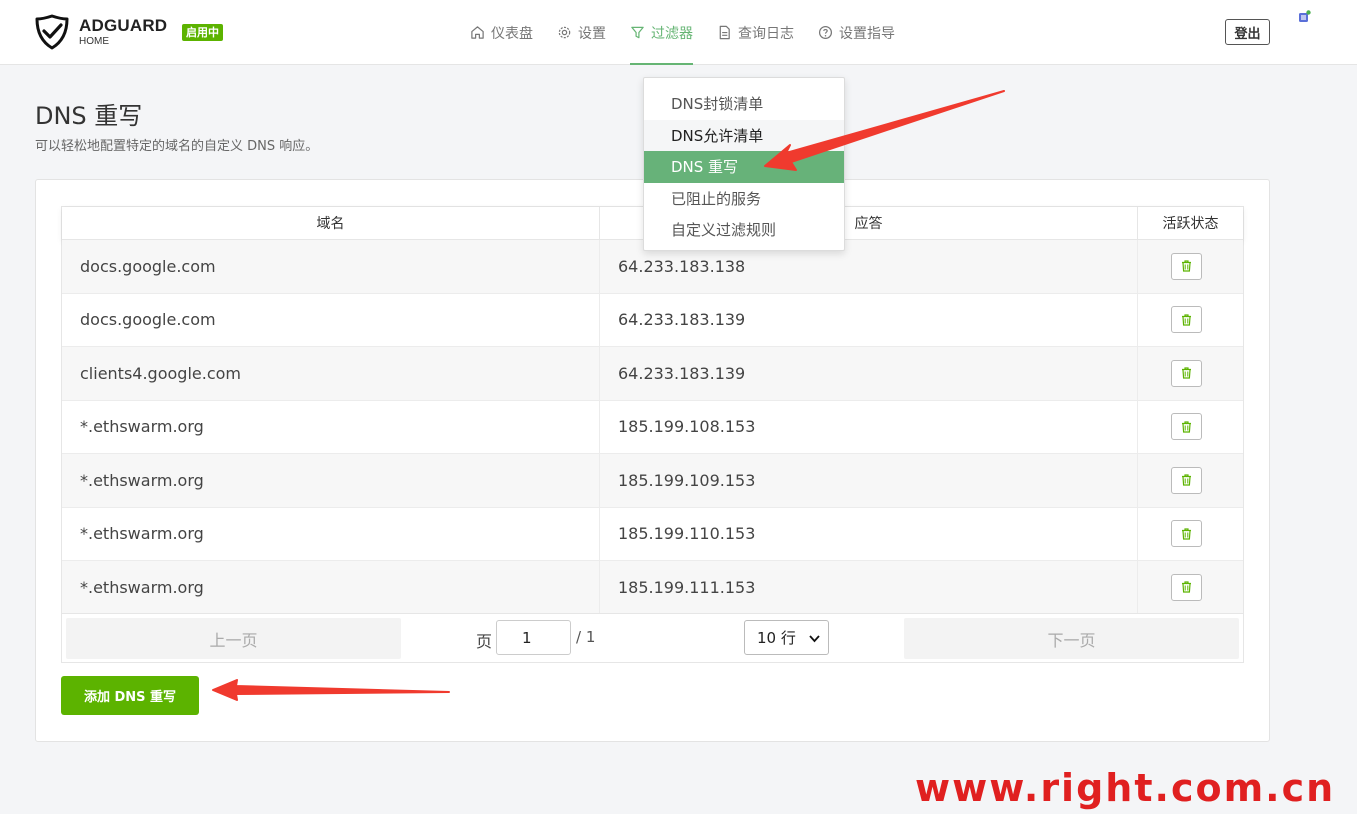  I want to click on page-label: 页, so click(484, 641).